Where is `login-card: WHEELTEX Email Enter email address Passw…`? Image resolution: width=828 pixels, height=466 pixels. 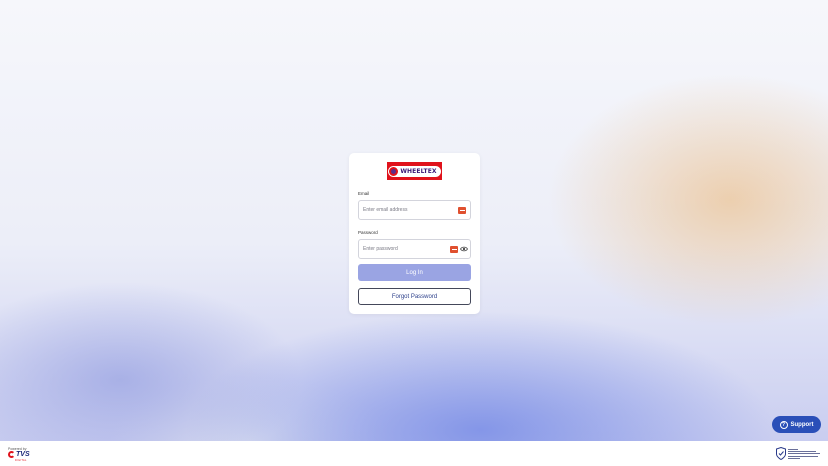
login-card: WHEELTEX Email Enter email address Passw… is located at coordinates (414, 233).